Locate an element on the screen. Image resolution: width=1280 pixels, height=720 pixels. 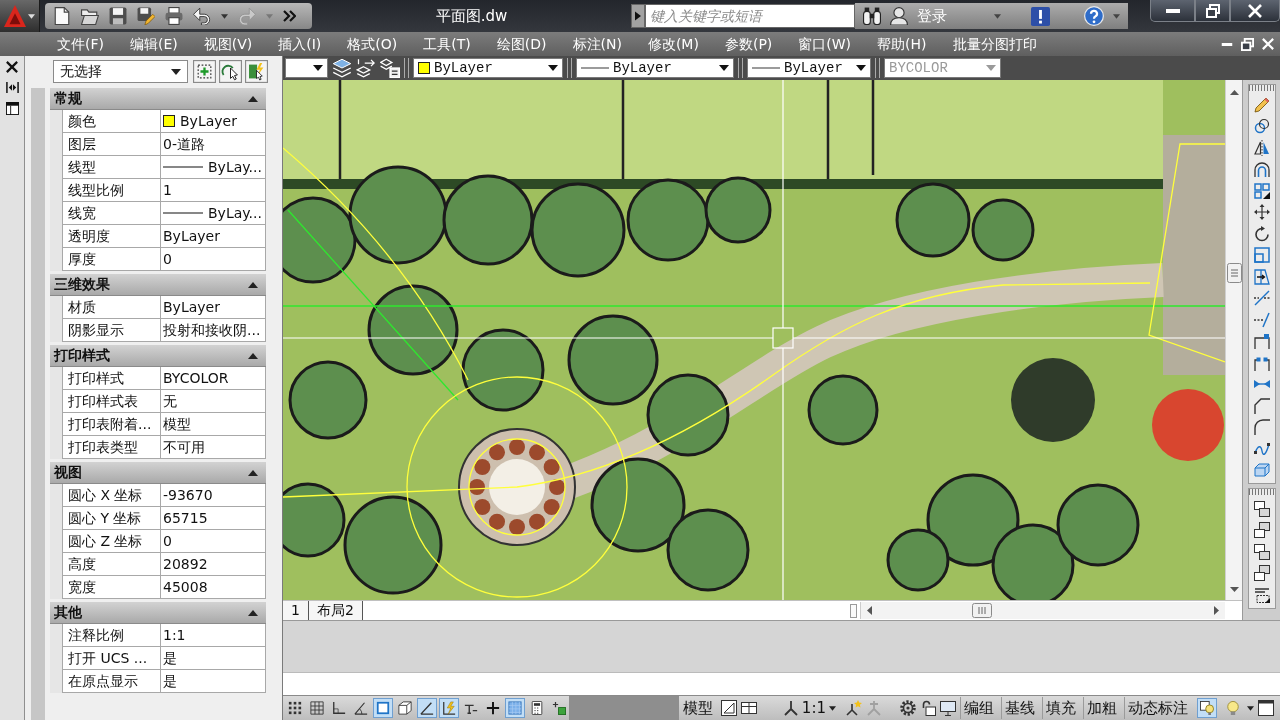
window-panel-icon is located at coordinates (12, 108).